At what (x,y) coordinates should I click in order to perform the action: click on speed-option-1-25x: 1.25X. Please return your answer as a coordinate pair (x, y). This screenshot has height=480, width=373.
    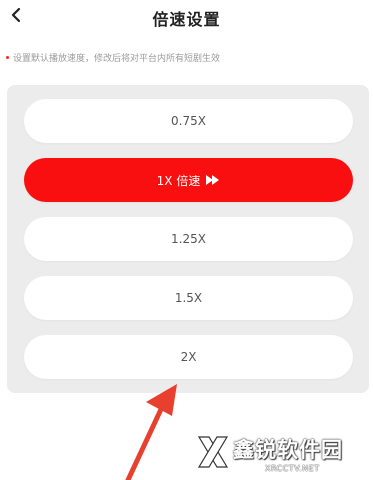
    Looking at the image, I should click on (188, 239).